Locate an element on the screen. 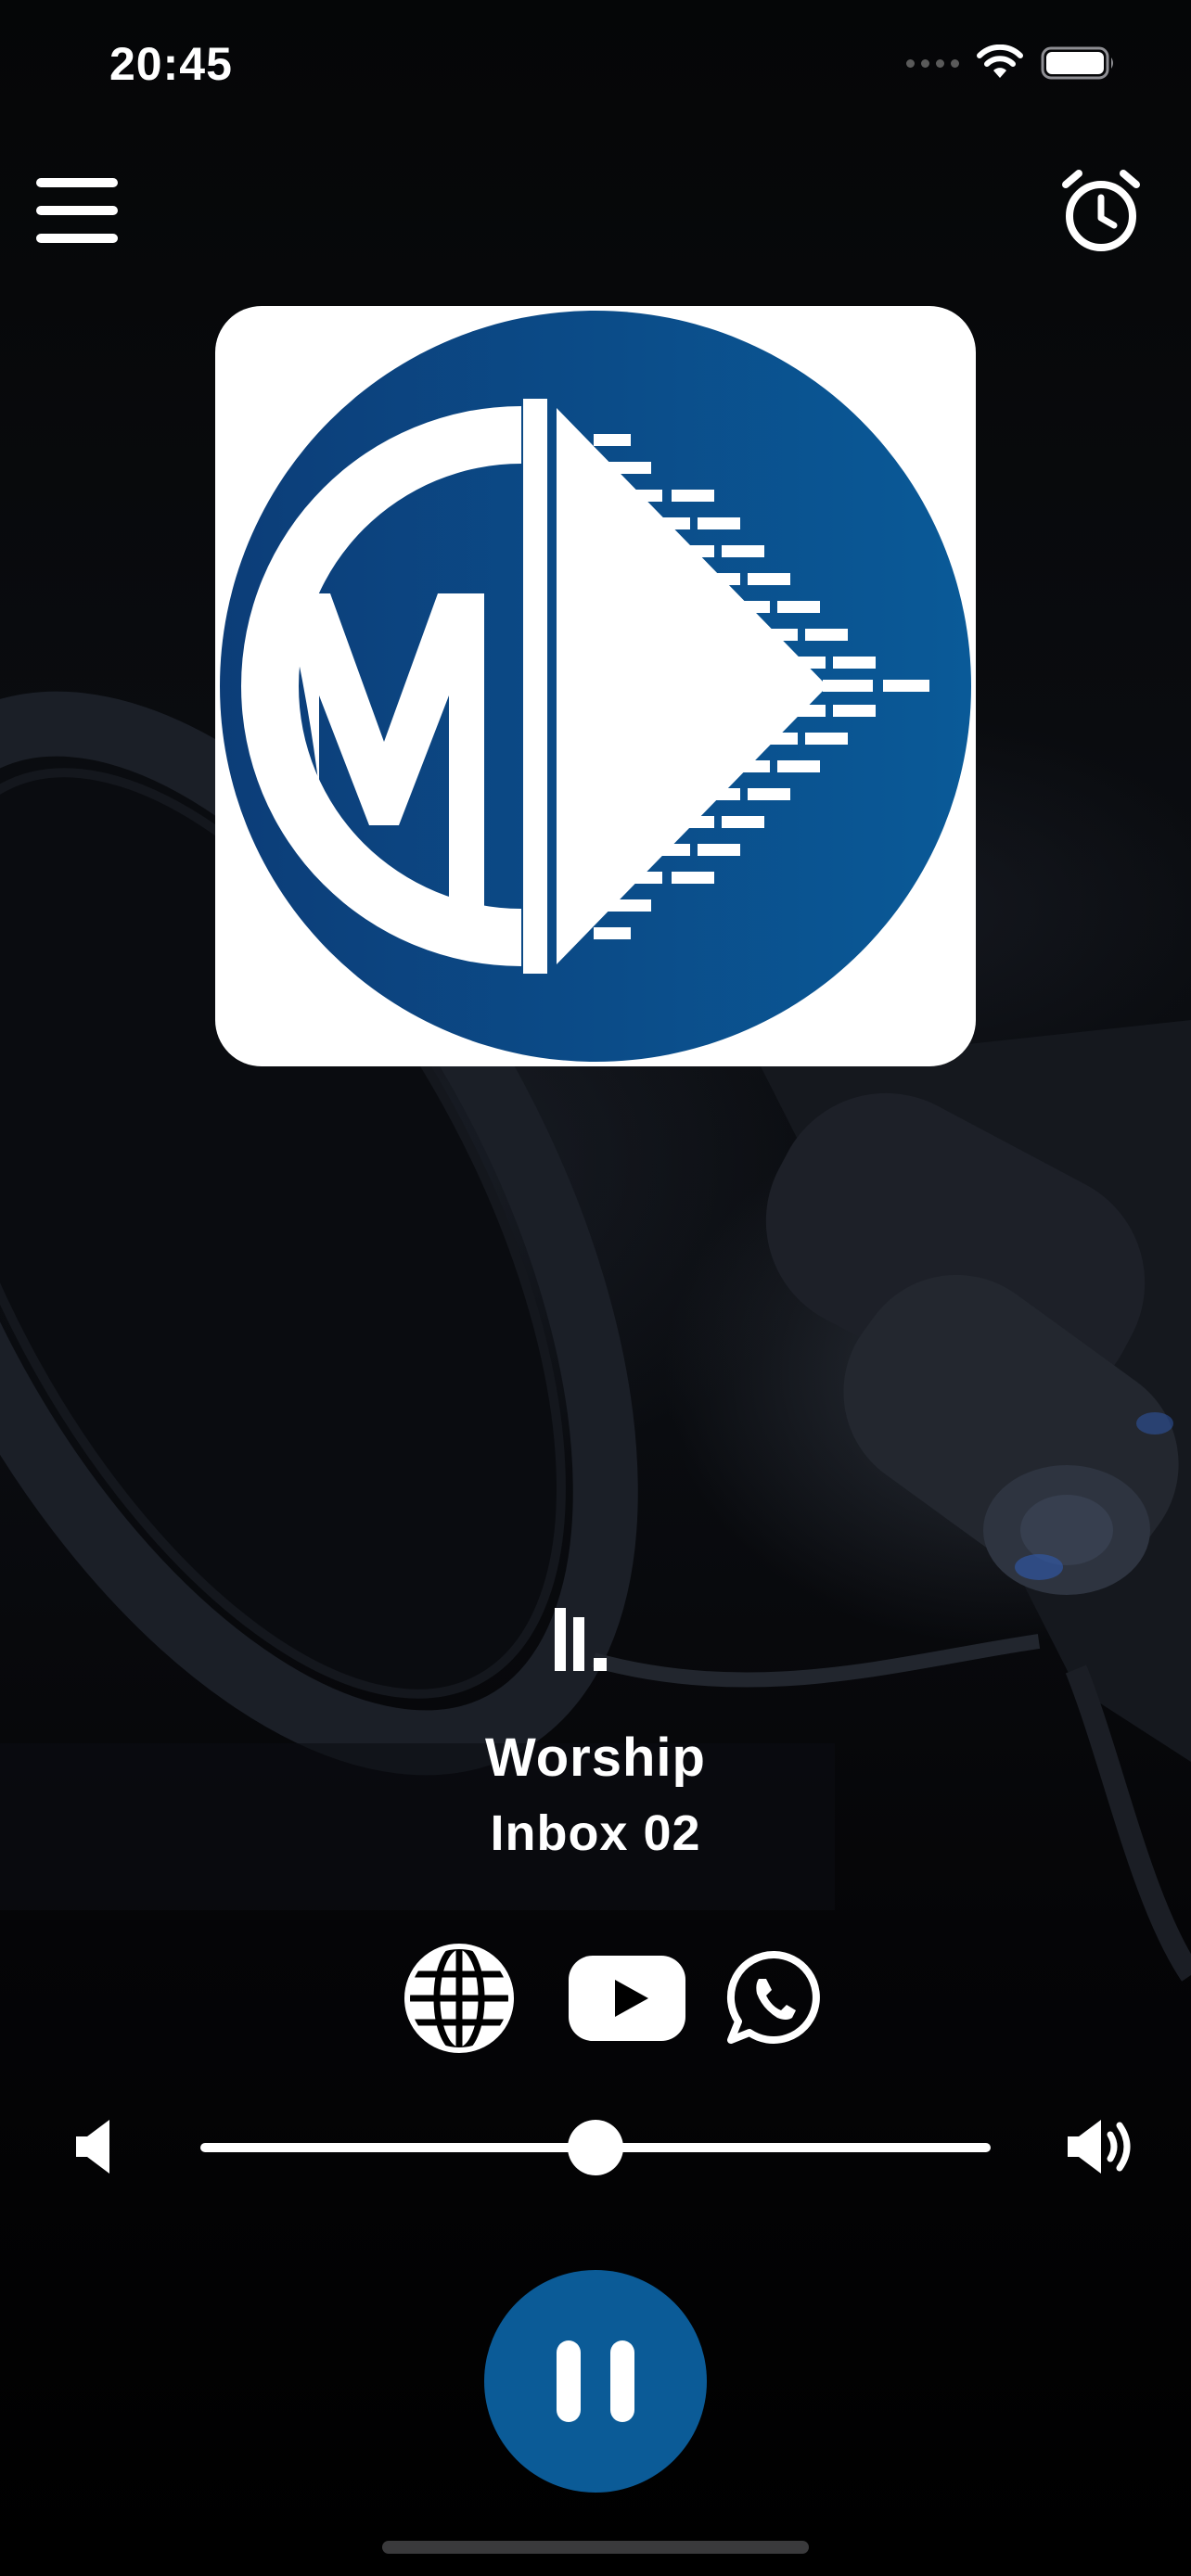  volume-low-icon is located at coordinates (92, 2147).